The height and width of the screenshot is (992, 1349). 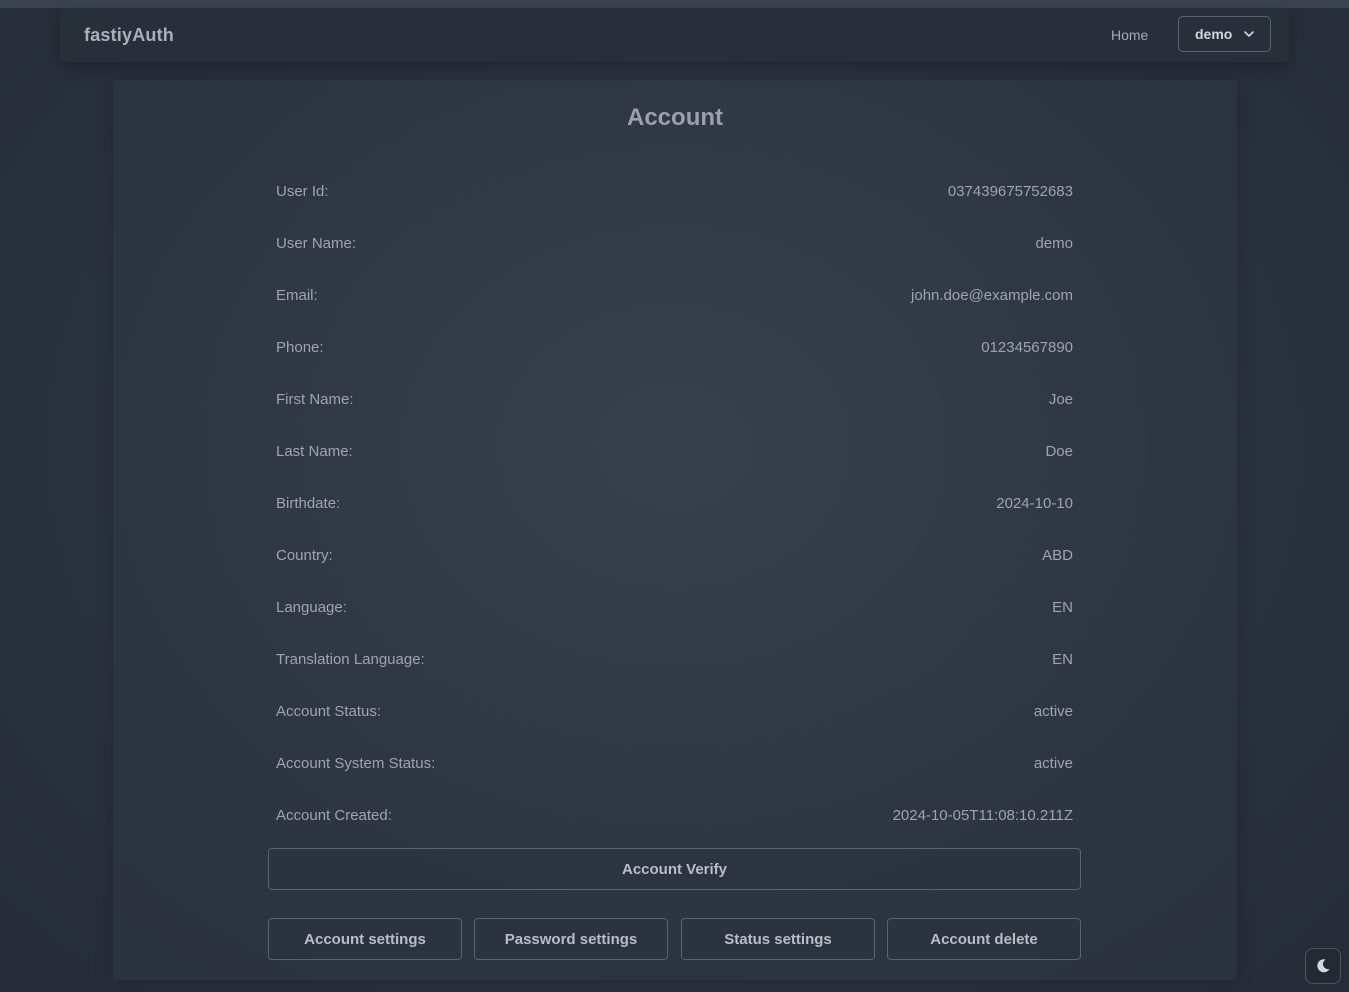 I want to click on detail-label: Language:, so click(x=311, y=607).